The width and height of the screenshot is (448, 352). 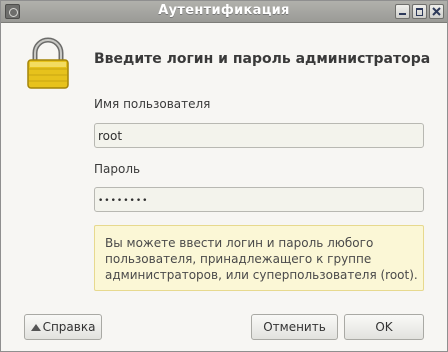 I want to click on password-field: ••••••••, so click(x=259, y=199).